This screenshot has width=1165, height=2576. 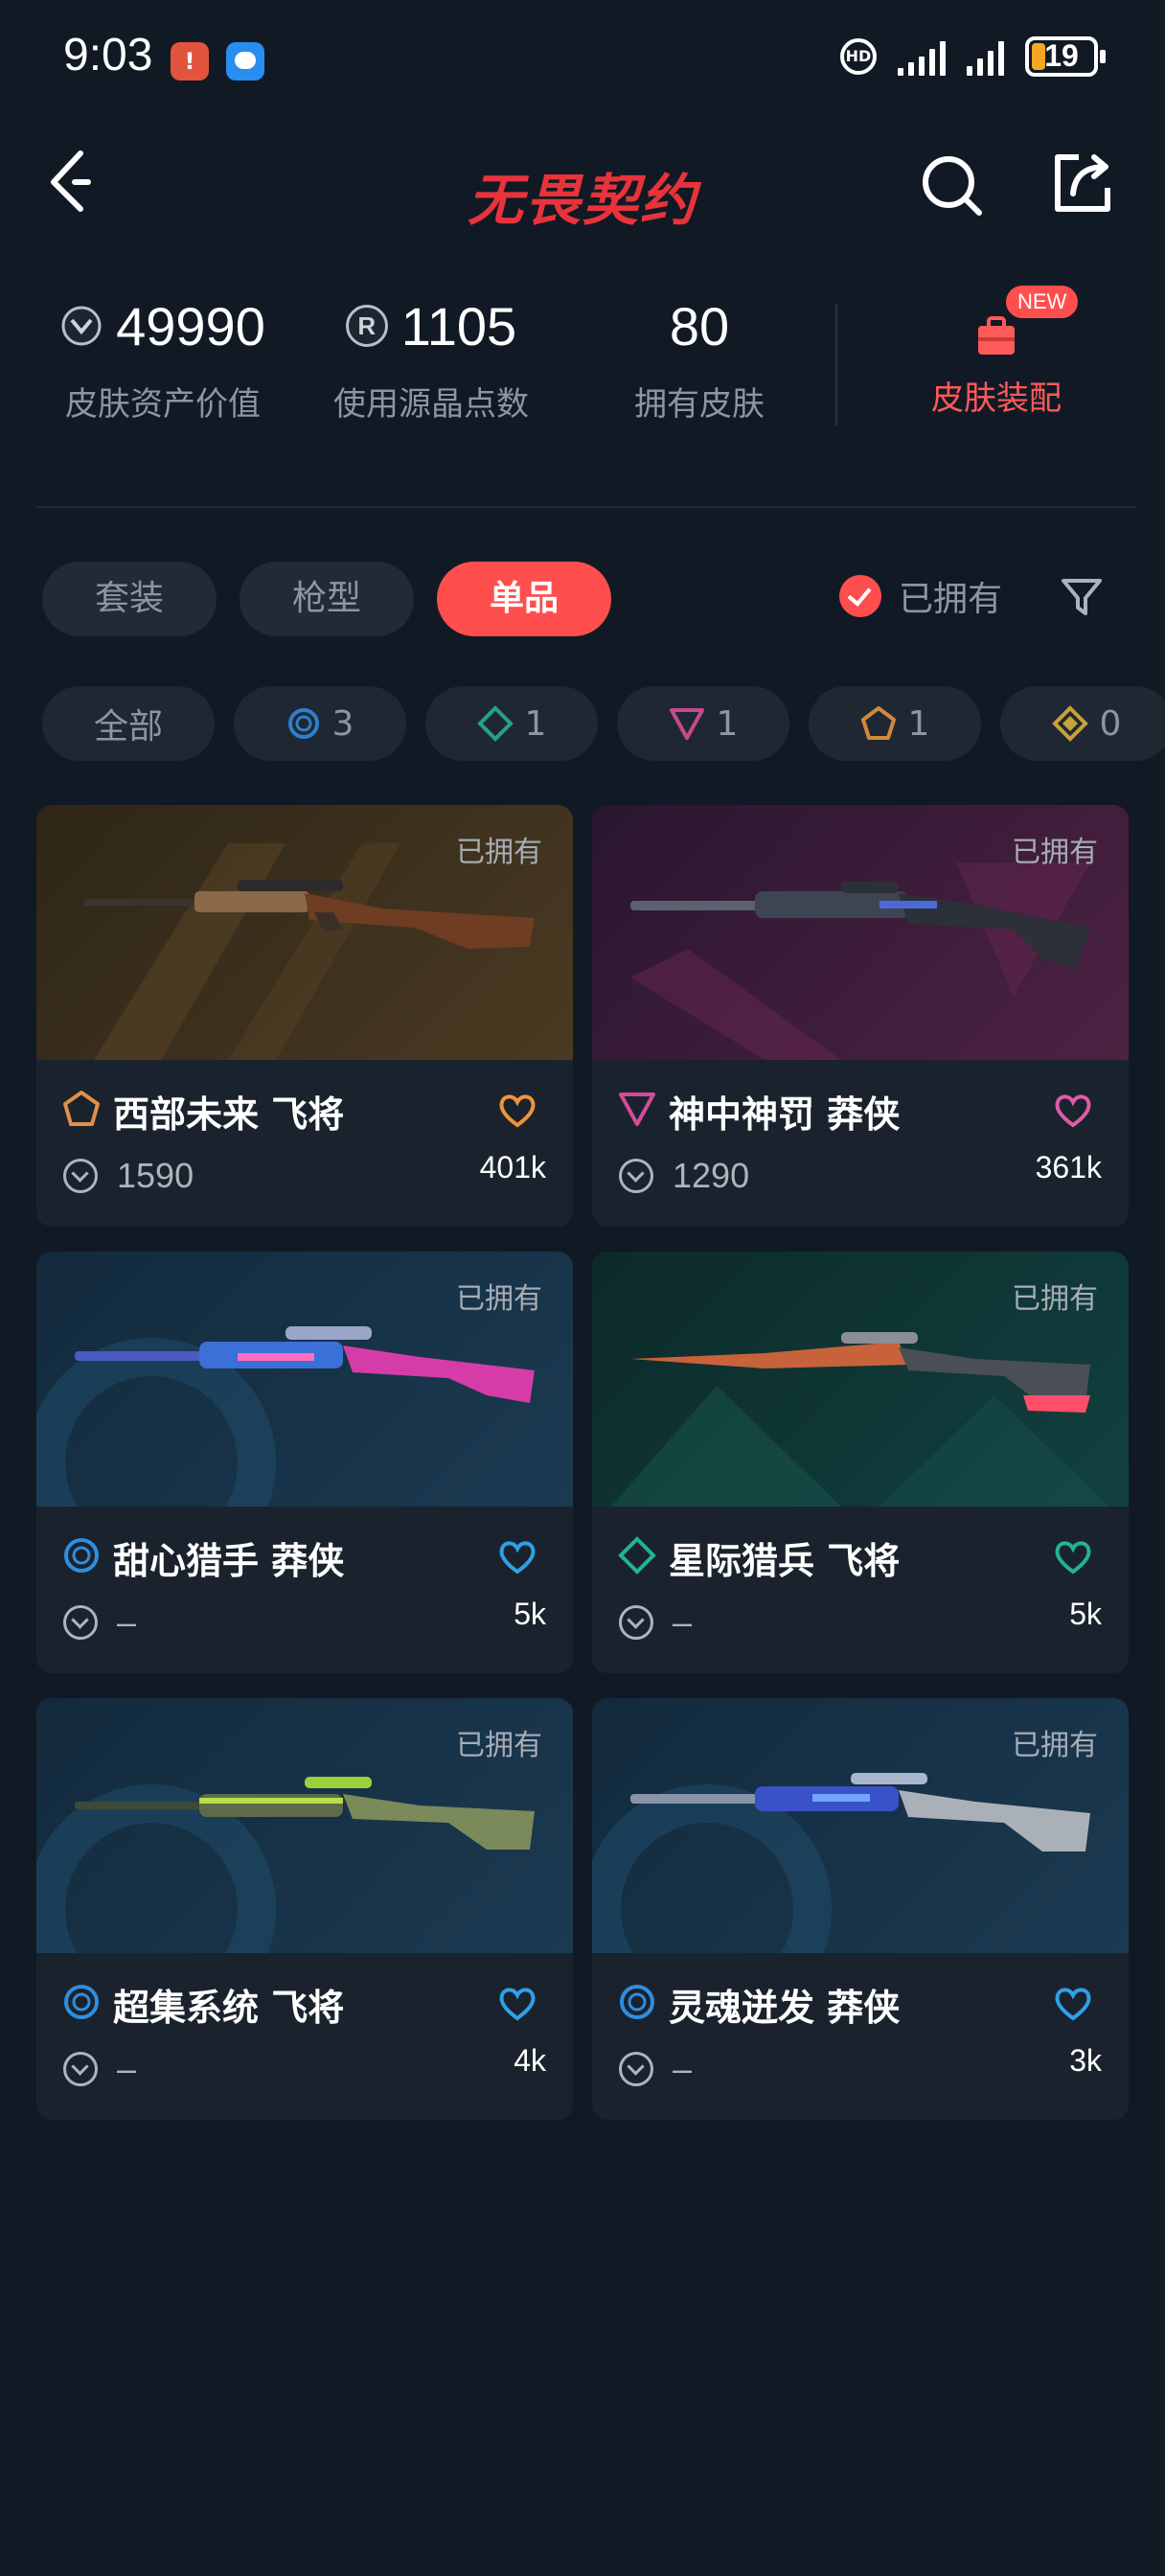 What do you see at coordinates (1068, 1167) in the screenshot?
I see `like-count: 361k` at bounding box center [1068, 1167].